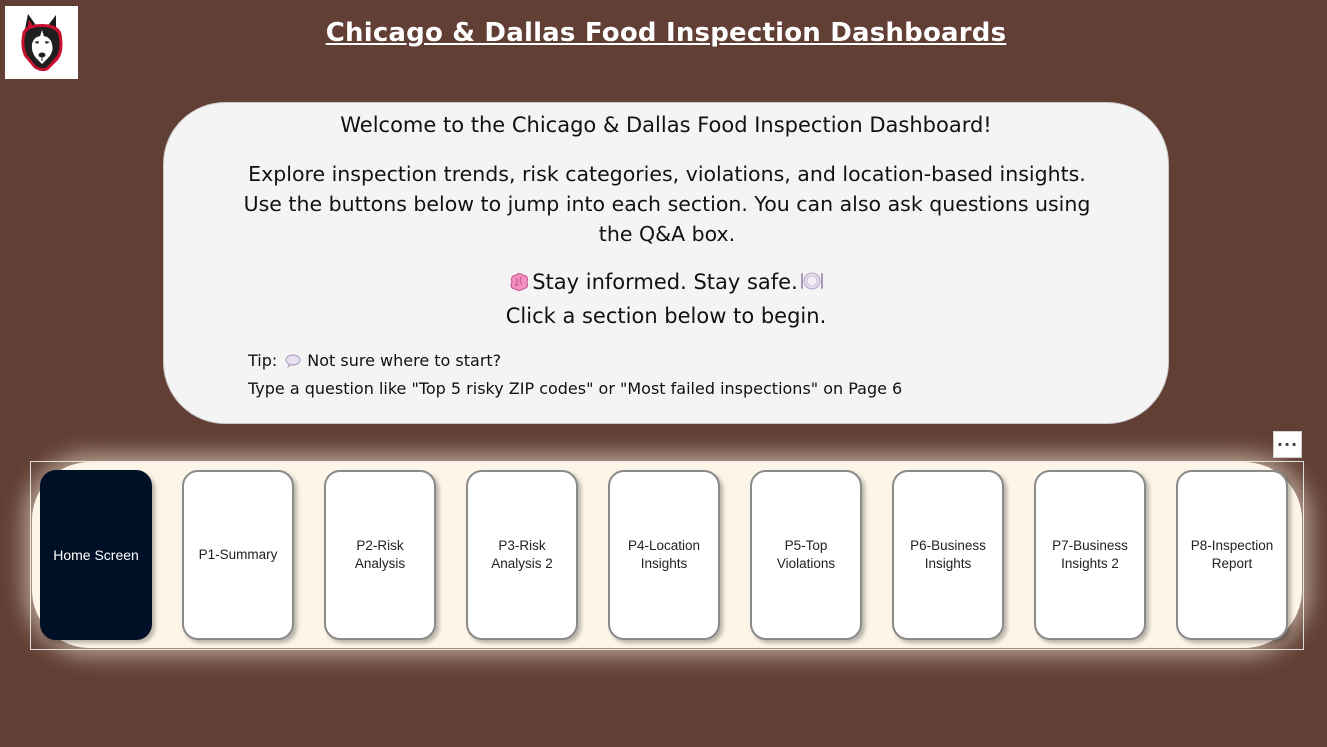 This screenshot has height=747, width=1327. What do you see at coordinates (380, 555) in the screenshot?
I see `nav-button-p2-risk-analysis: P2-Risk Analysis` at bounding box center [380, 555].